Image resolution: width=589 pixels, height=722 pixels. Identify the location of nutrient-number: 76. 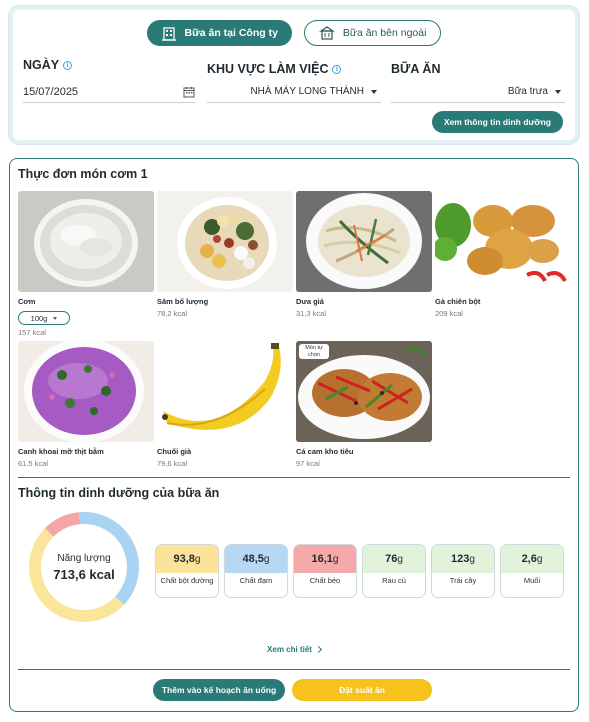
(391, 559).